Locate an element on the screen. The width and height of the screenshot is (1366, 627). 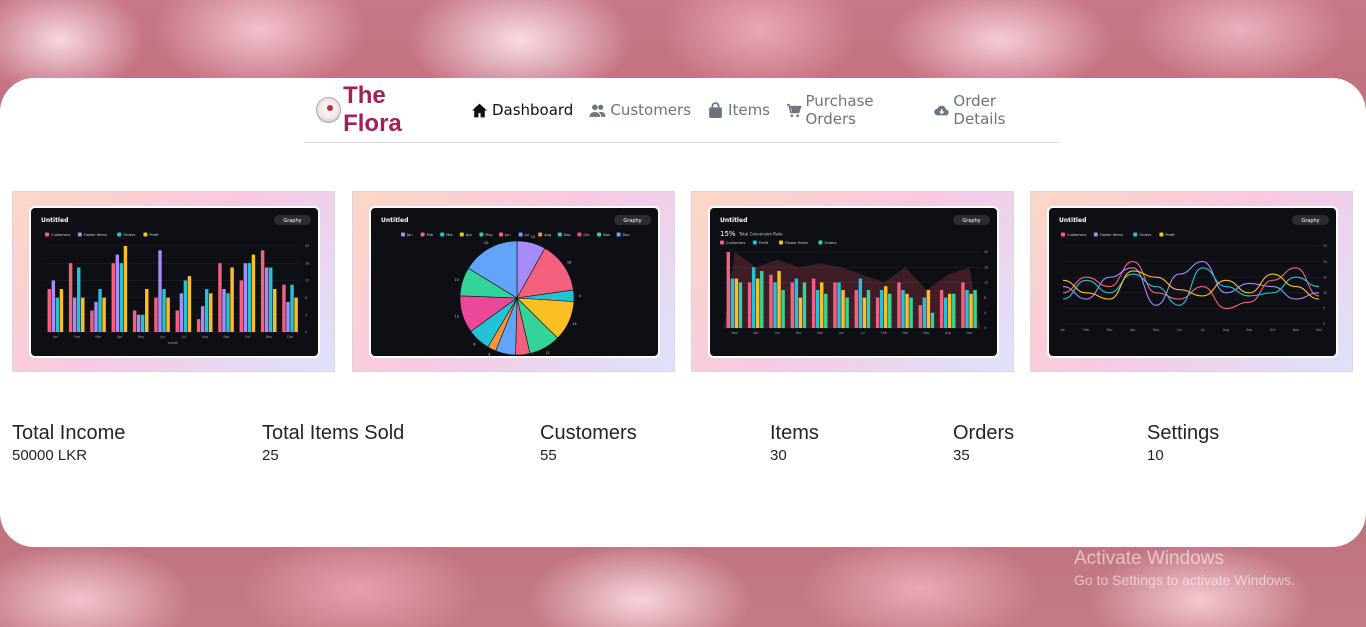
stat-value: 10 is located at coordinates (1155, 455).